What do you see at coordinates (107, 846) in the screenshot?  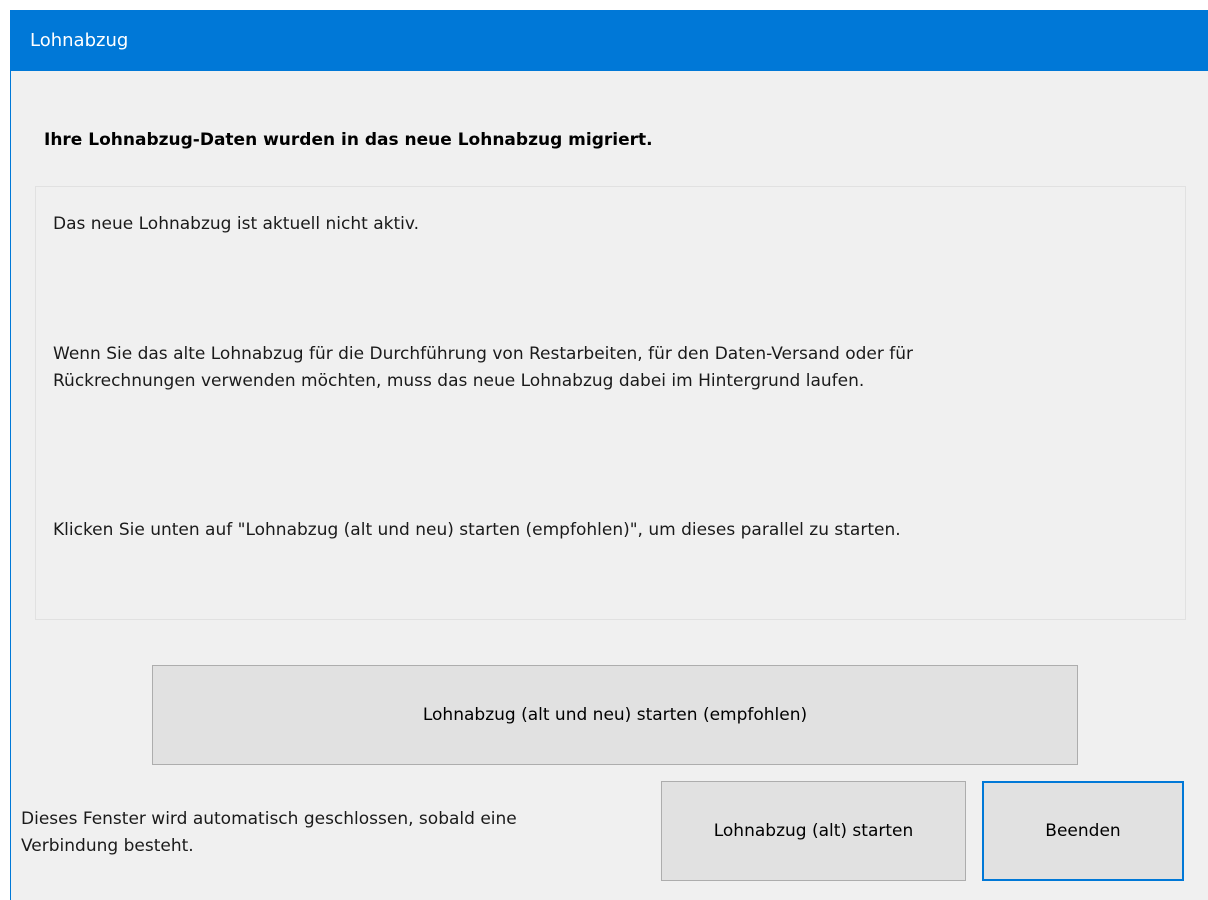 I see `auto-close-note-line-2: Verbindung besteht.` at bounding box center [107, 846].